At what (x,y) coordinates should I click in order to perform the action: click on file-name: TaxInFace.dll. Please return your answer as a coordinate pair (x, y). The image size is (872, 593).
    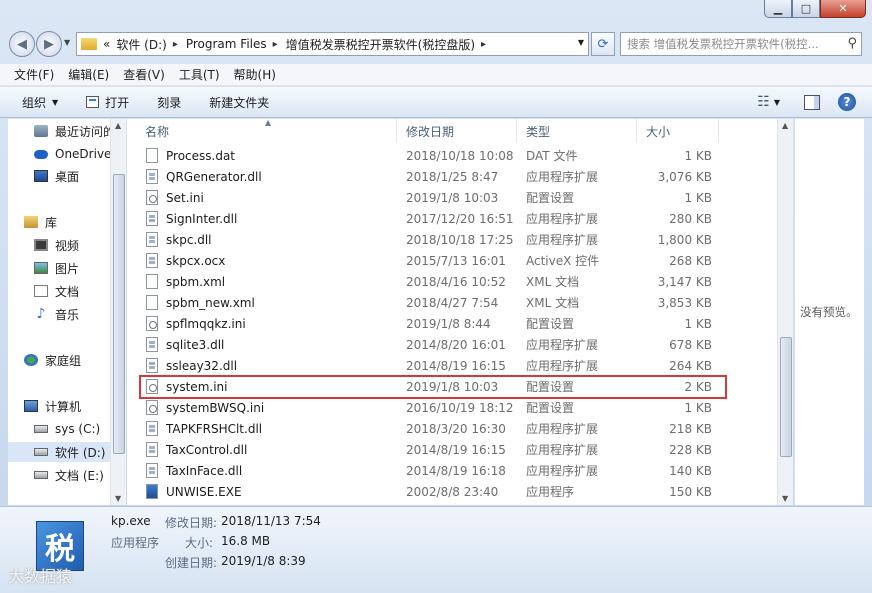
    Looking at the image, I should click on (204, 470).